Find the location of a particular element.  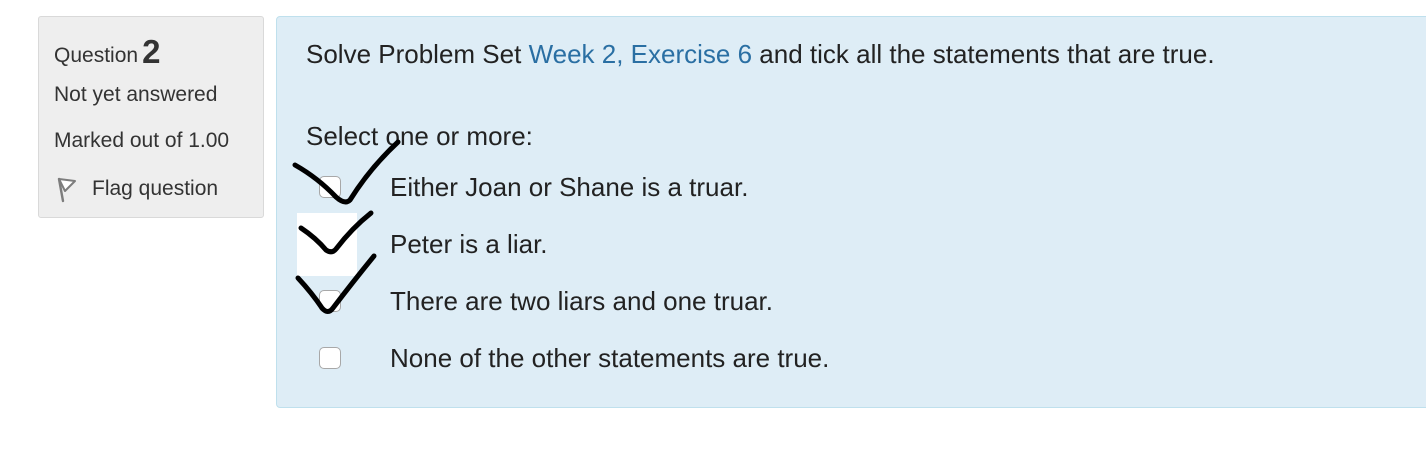

question-number: 2 is located at coordinates (151, 51).